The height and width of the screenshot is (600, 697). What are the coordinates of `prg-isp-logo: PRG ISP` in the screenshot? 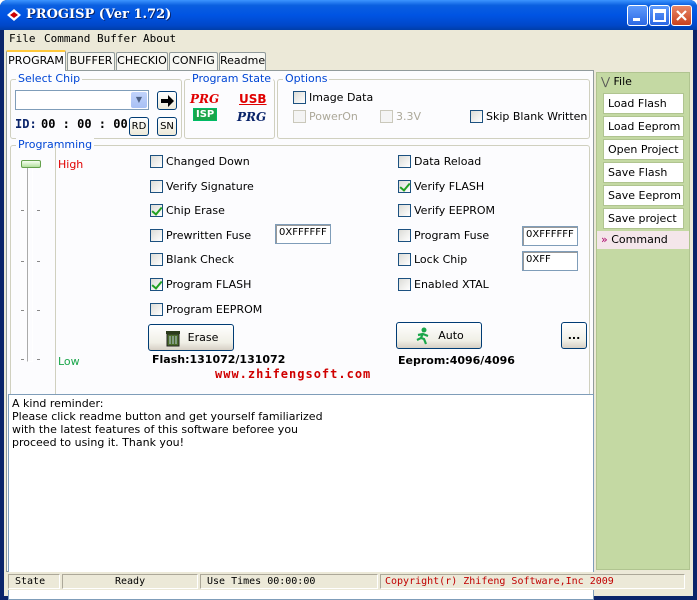 It's located at (205, 106).